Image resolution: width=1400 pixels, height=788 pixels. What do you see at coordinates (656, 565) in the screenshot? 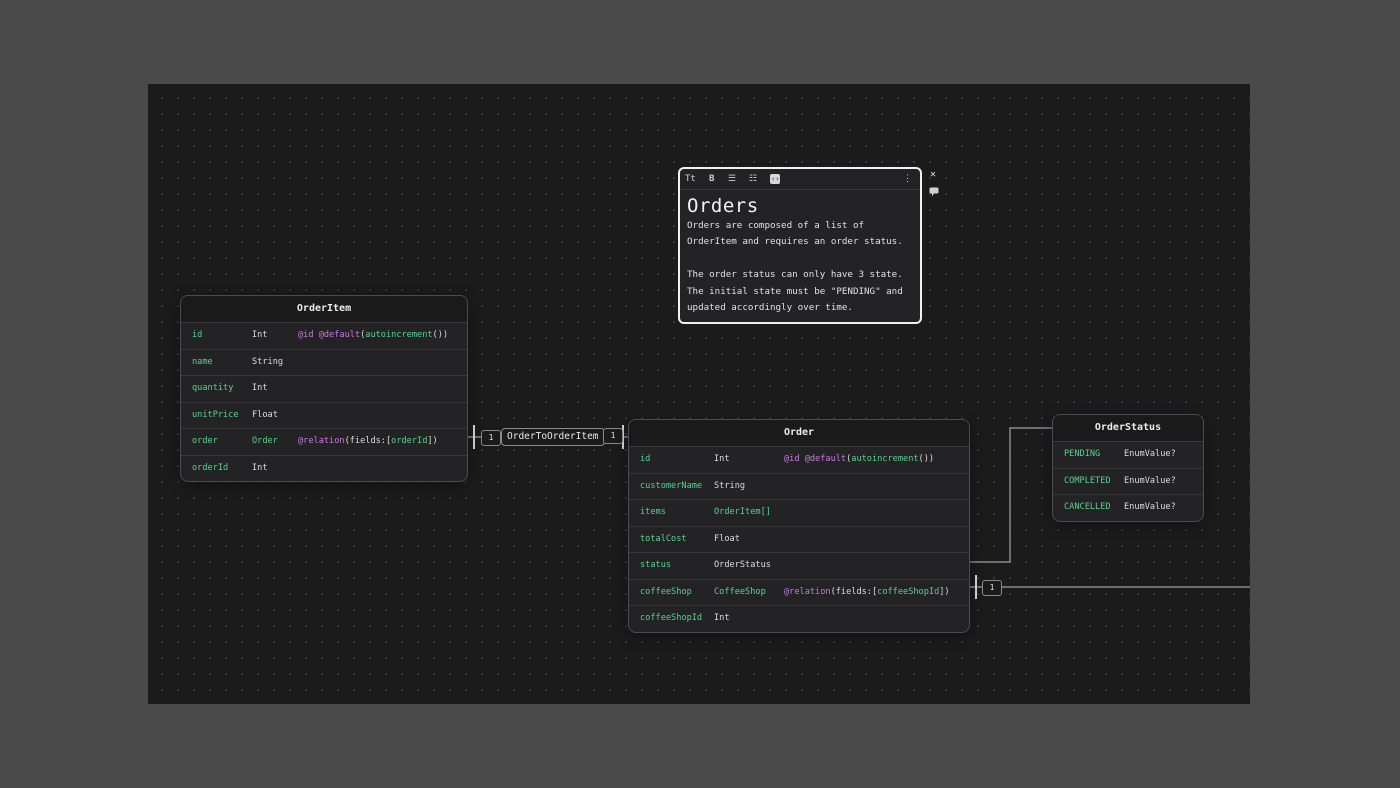
I see `field-name: status` at bounding box center [656, 565].